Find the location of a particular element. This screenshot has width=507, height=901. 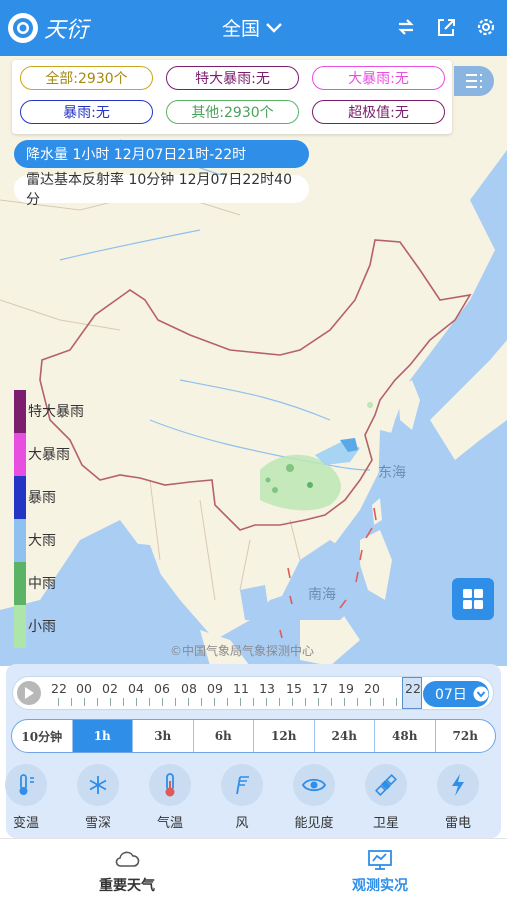

legend-label: 大暴雨 is located at coordinates (49, 455).